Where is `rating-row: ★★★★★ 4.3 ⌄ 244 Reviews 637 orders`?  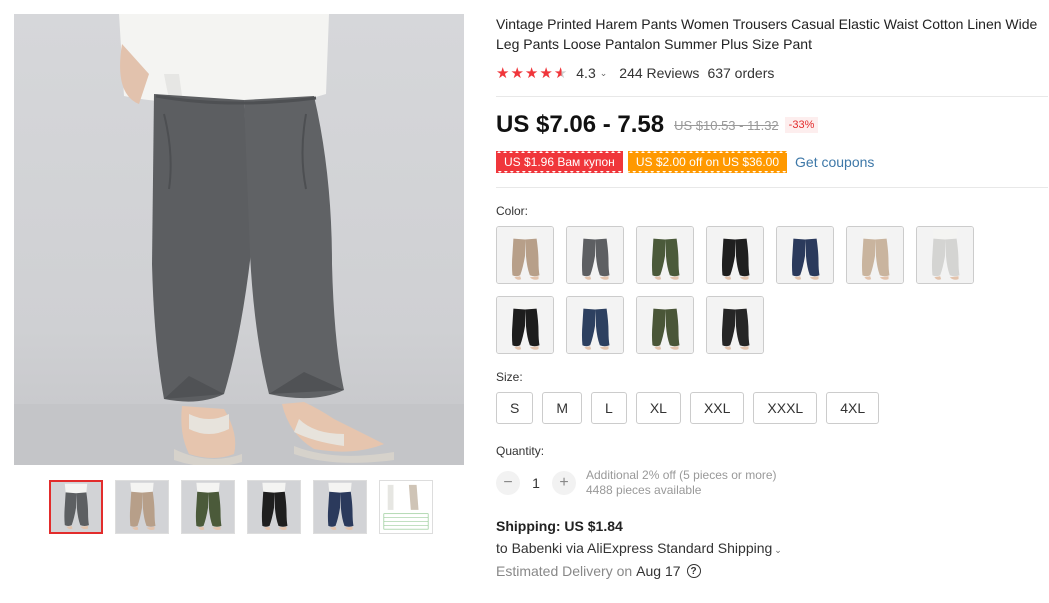
rating-row: ★★★★★ 4.3 ⌄ 244 Reviews 637 orders is located at coordinates (772, 73).